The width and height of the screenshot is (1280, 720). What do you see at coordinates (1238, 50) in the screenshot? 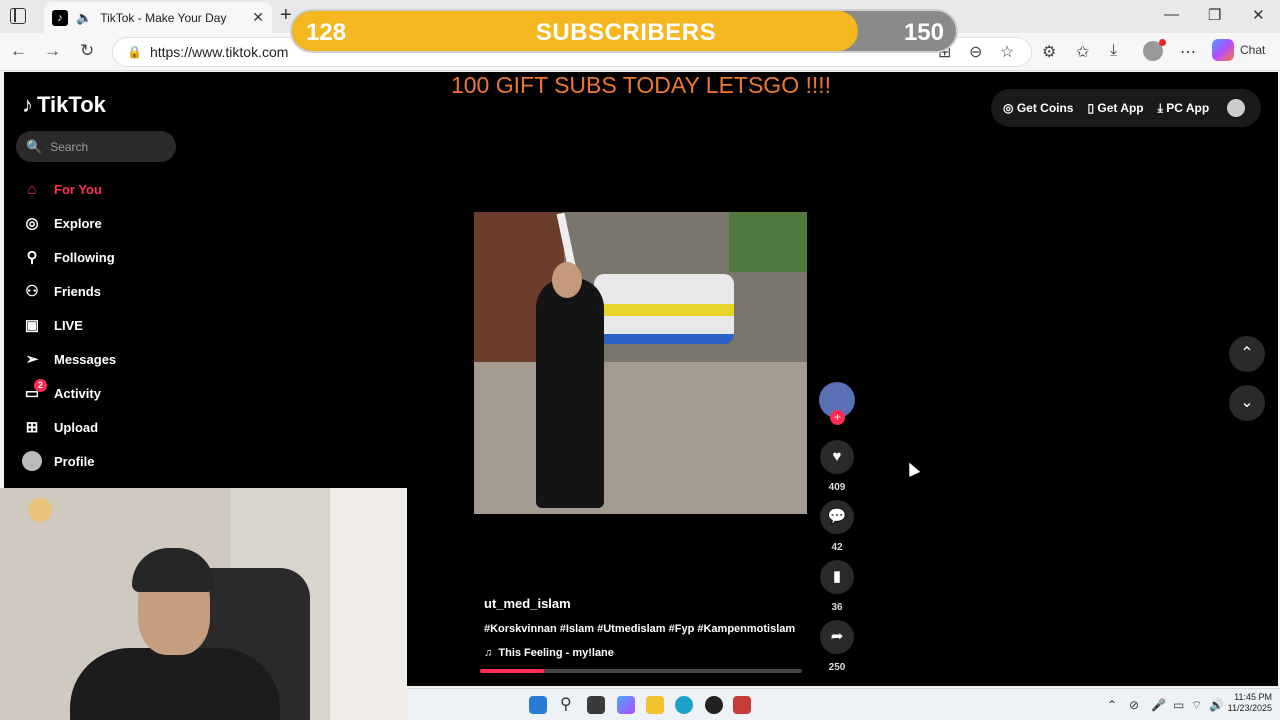
I see `copilot-button: Chat` at bounding box center [1238, 50].